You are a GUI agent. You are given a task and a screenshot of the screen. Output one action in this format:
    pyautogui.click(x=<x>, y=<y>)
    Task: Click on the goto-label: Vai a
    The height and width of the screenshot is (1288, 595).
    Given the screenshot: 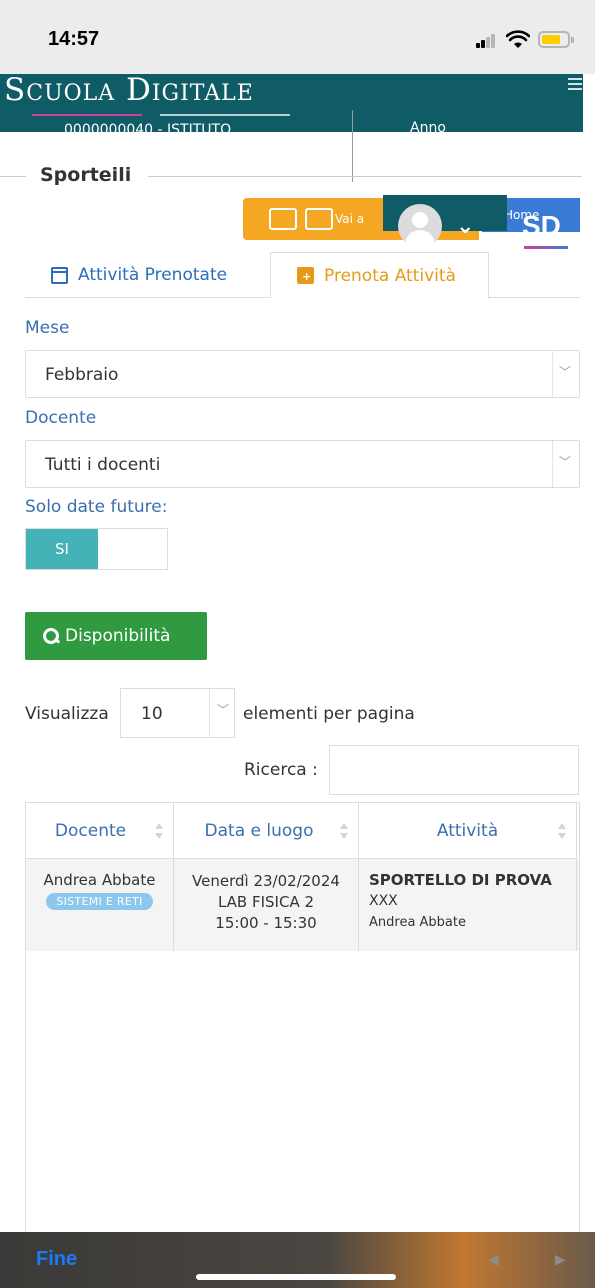 What is the action you would take?
    pyautogui.click(x=349, y=219)
    